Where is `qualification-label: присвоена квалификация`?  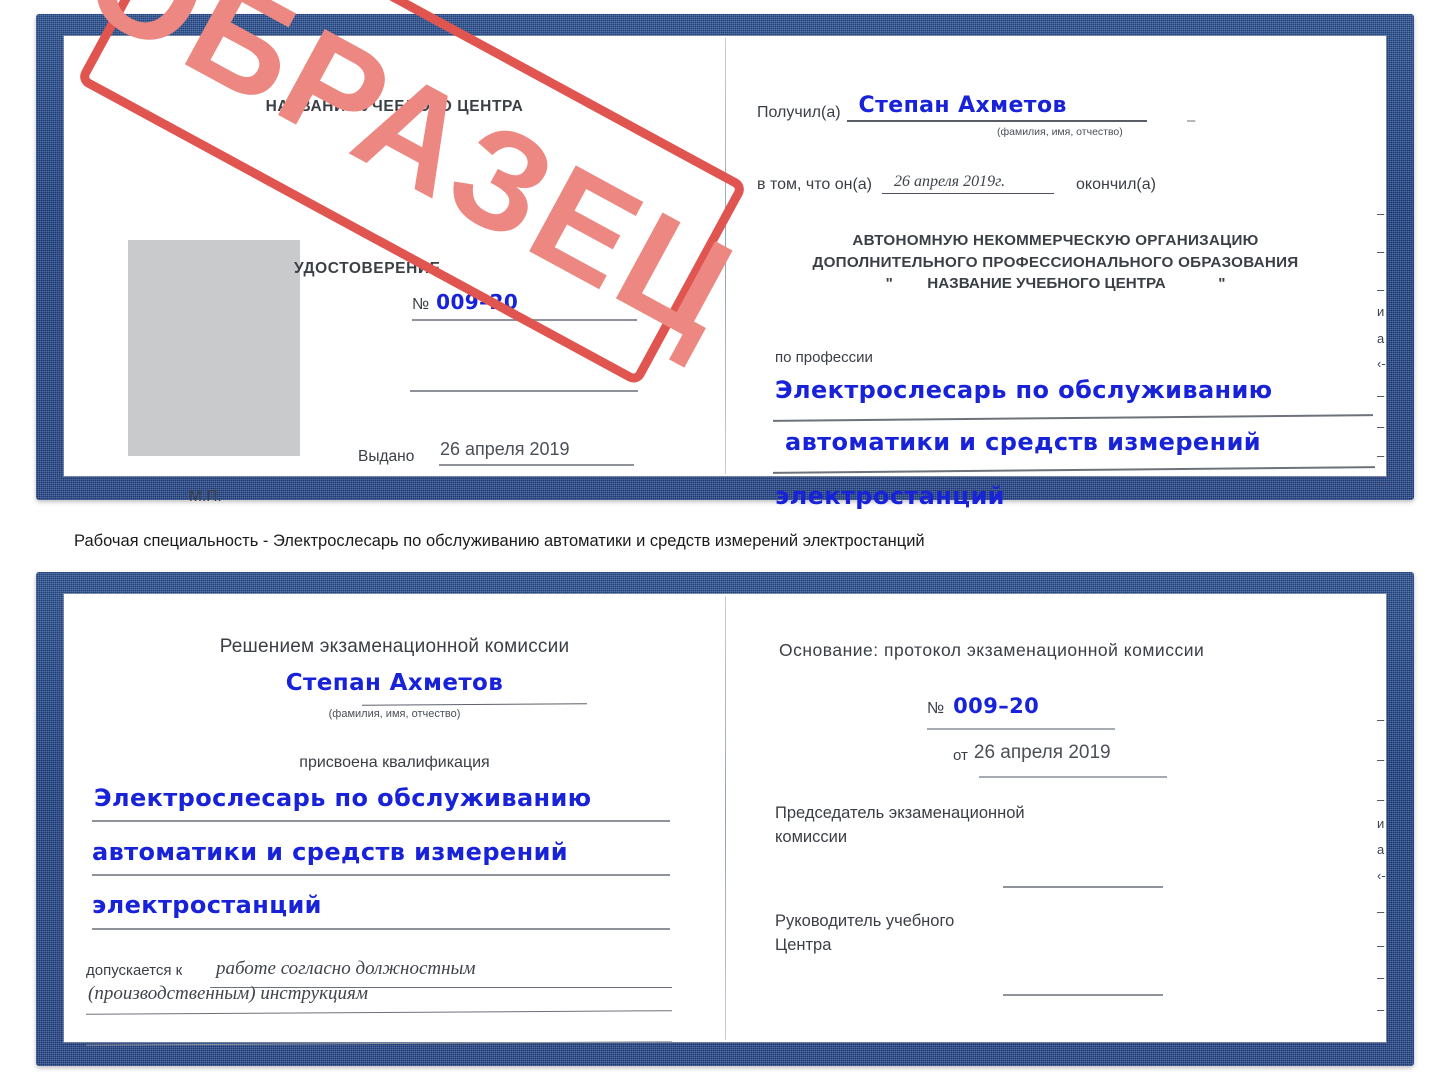 qualification-label: присвоена квалификация is located at coordinates (394, 762).